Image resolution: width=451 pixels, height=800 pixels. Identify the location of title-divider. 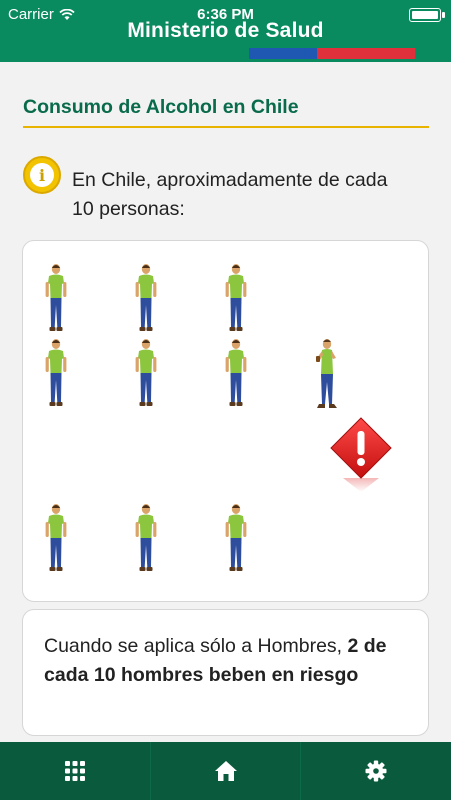
(226, 127).